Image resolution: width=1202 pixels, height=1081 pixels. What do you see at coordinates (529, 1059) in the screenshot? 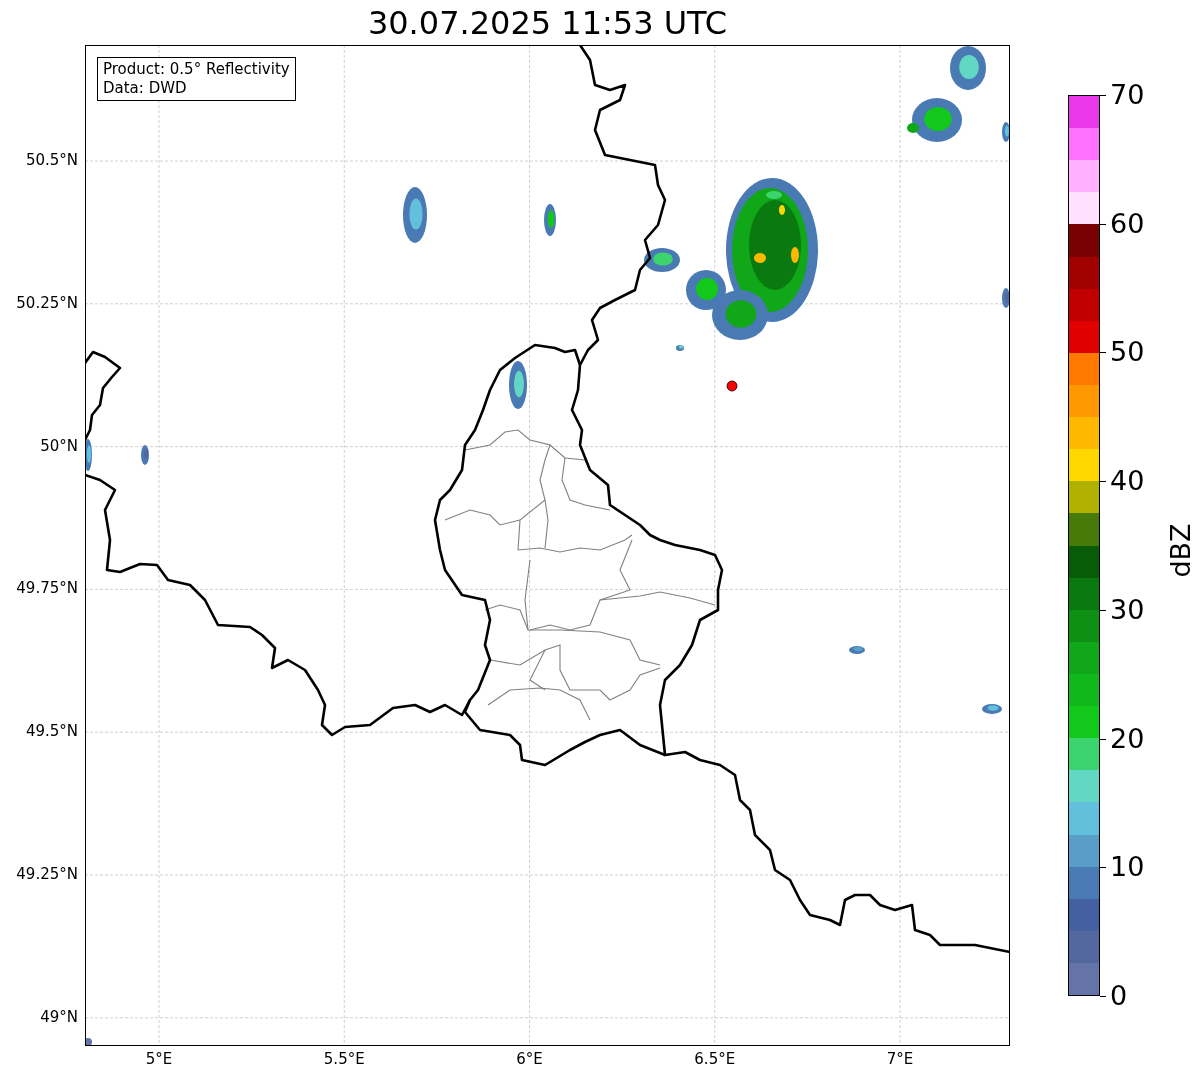
I see `longitude-tick-label: 6°E` at bounding box center [529, 1059].